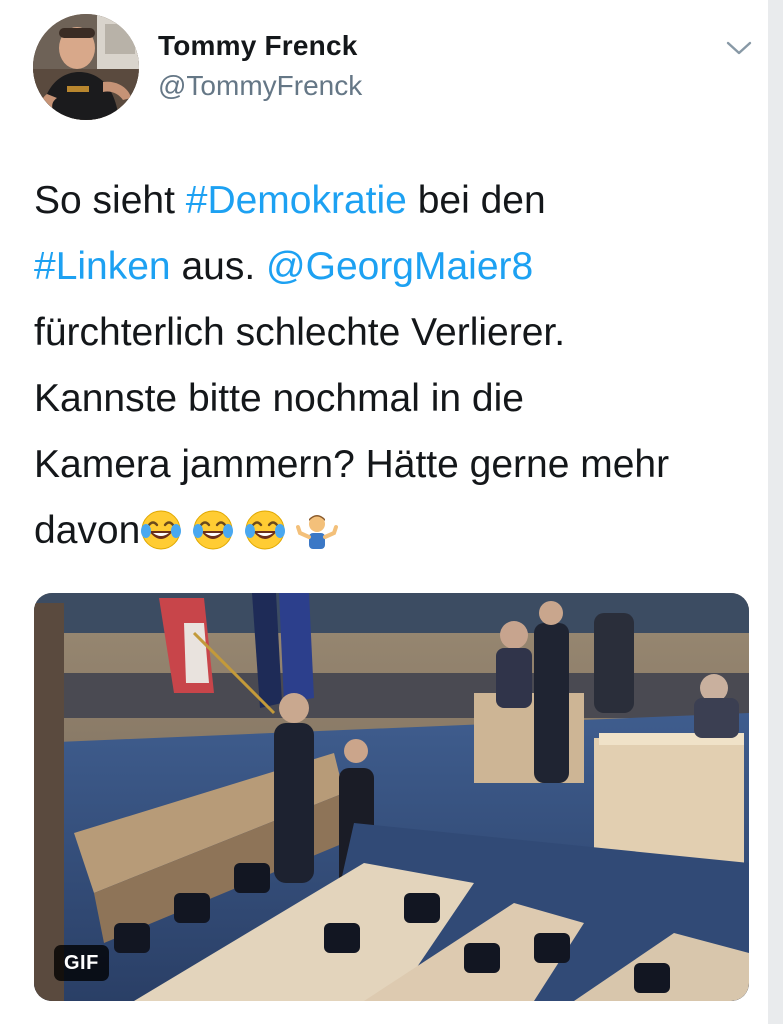 Image resolution: width=783 pixels, height=1024 pixels. I want to click on tweet-text-line: Kamera jammern? Hätte gerne mehr, so click(396, 465).